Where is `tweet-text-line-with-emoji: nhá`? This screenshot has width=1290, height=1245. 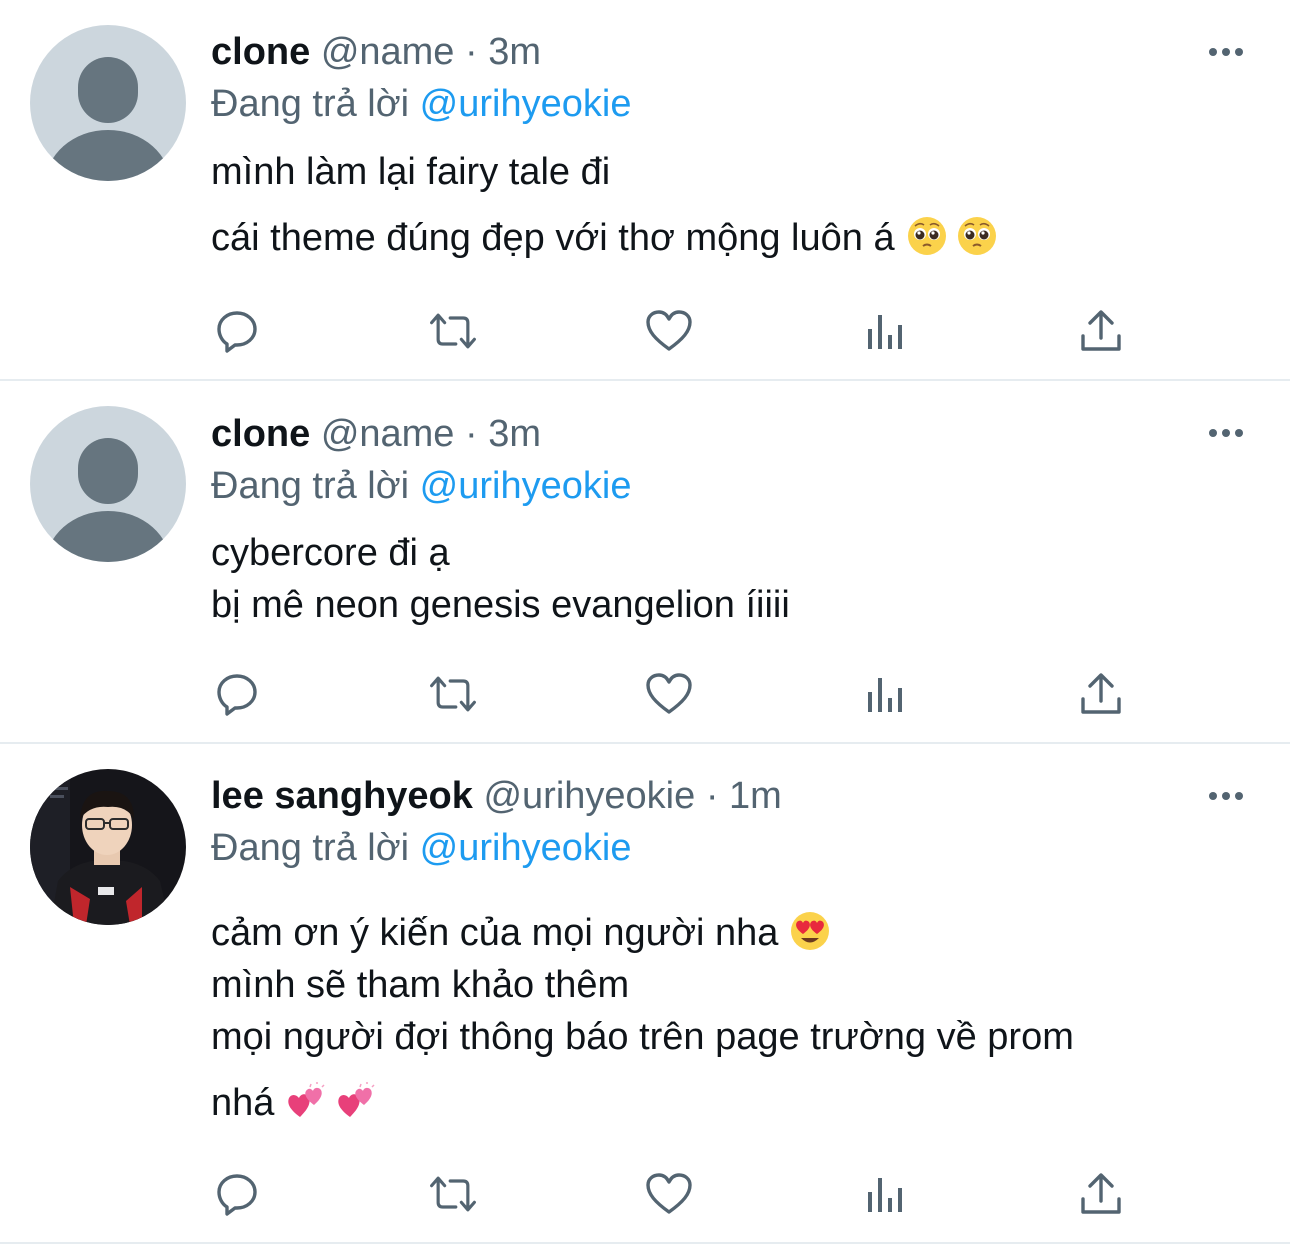
tweet-text-line-with-emoji: nhá is located at coordinates (293, 1103).